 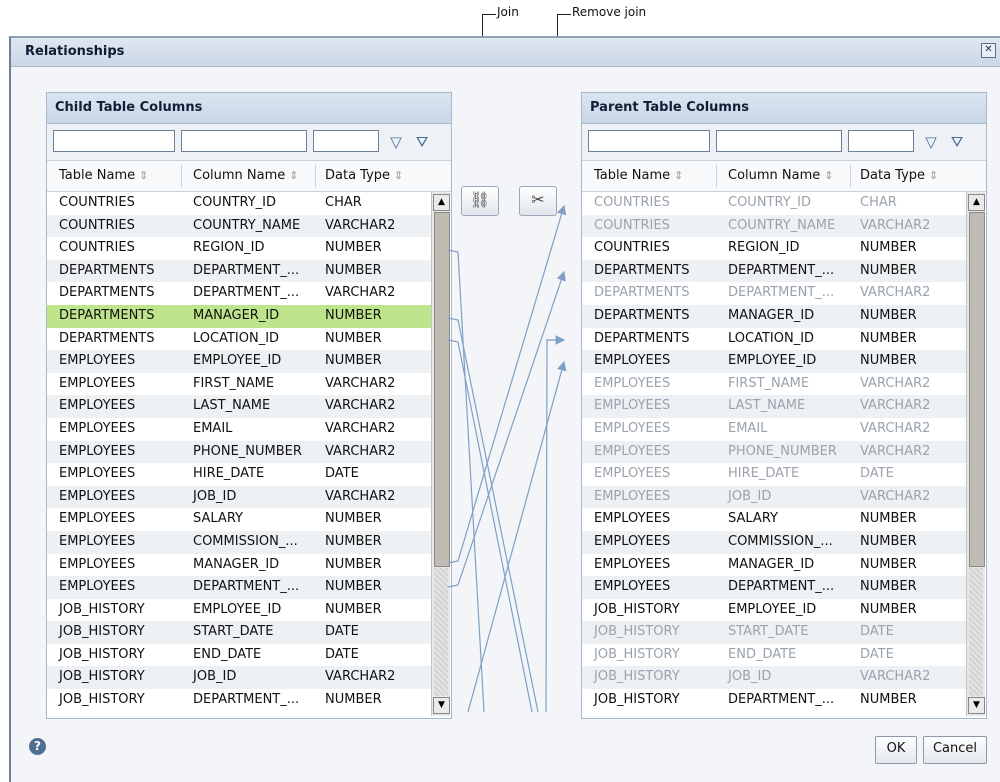 What do you see at coordinates (239, 429) in the screenshot?
I see `child-table-row: EMPLOYEES EMAIL VARCHAR2` at bounding box center [239, 429].